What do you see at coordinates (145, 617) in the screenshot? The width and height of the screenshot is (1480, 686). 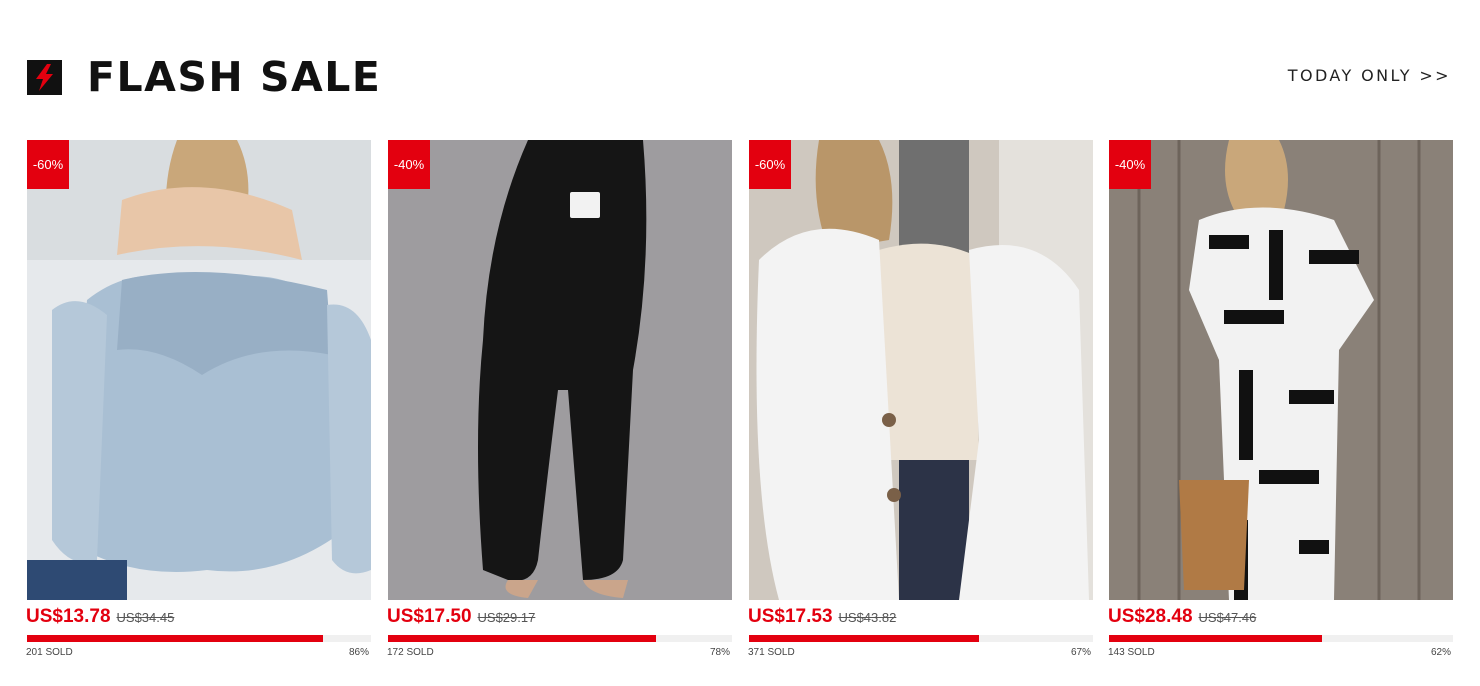 I see `original-price: US$34.45` at bounding box center [145, 617].